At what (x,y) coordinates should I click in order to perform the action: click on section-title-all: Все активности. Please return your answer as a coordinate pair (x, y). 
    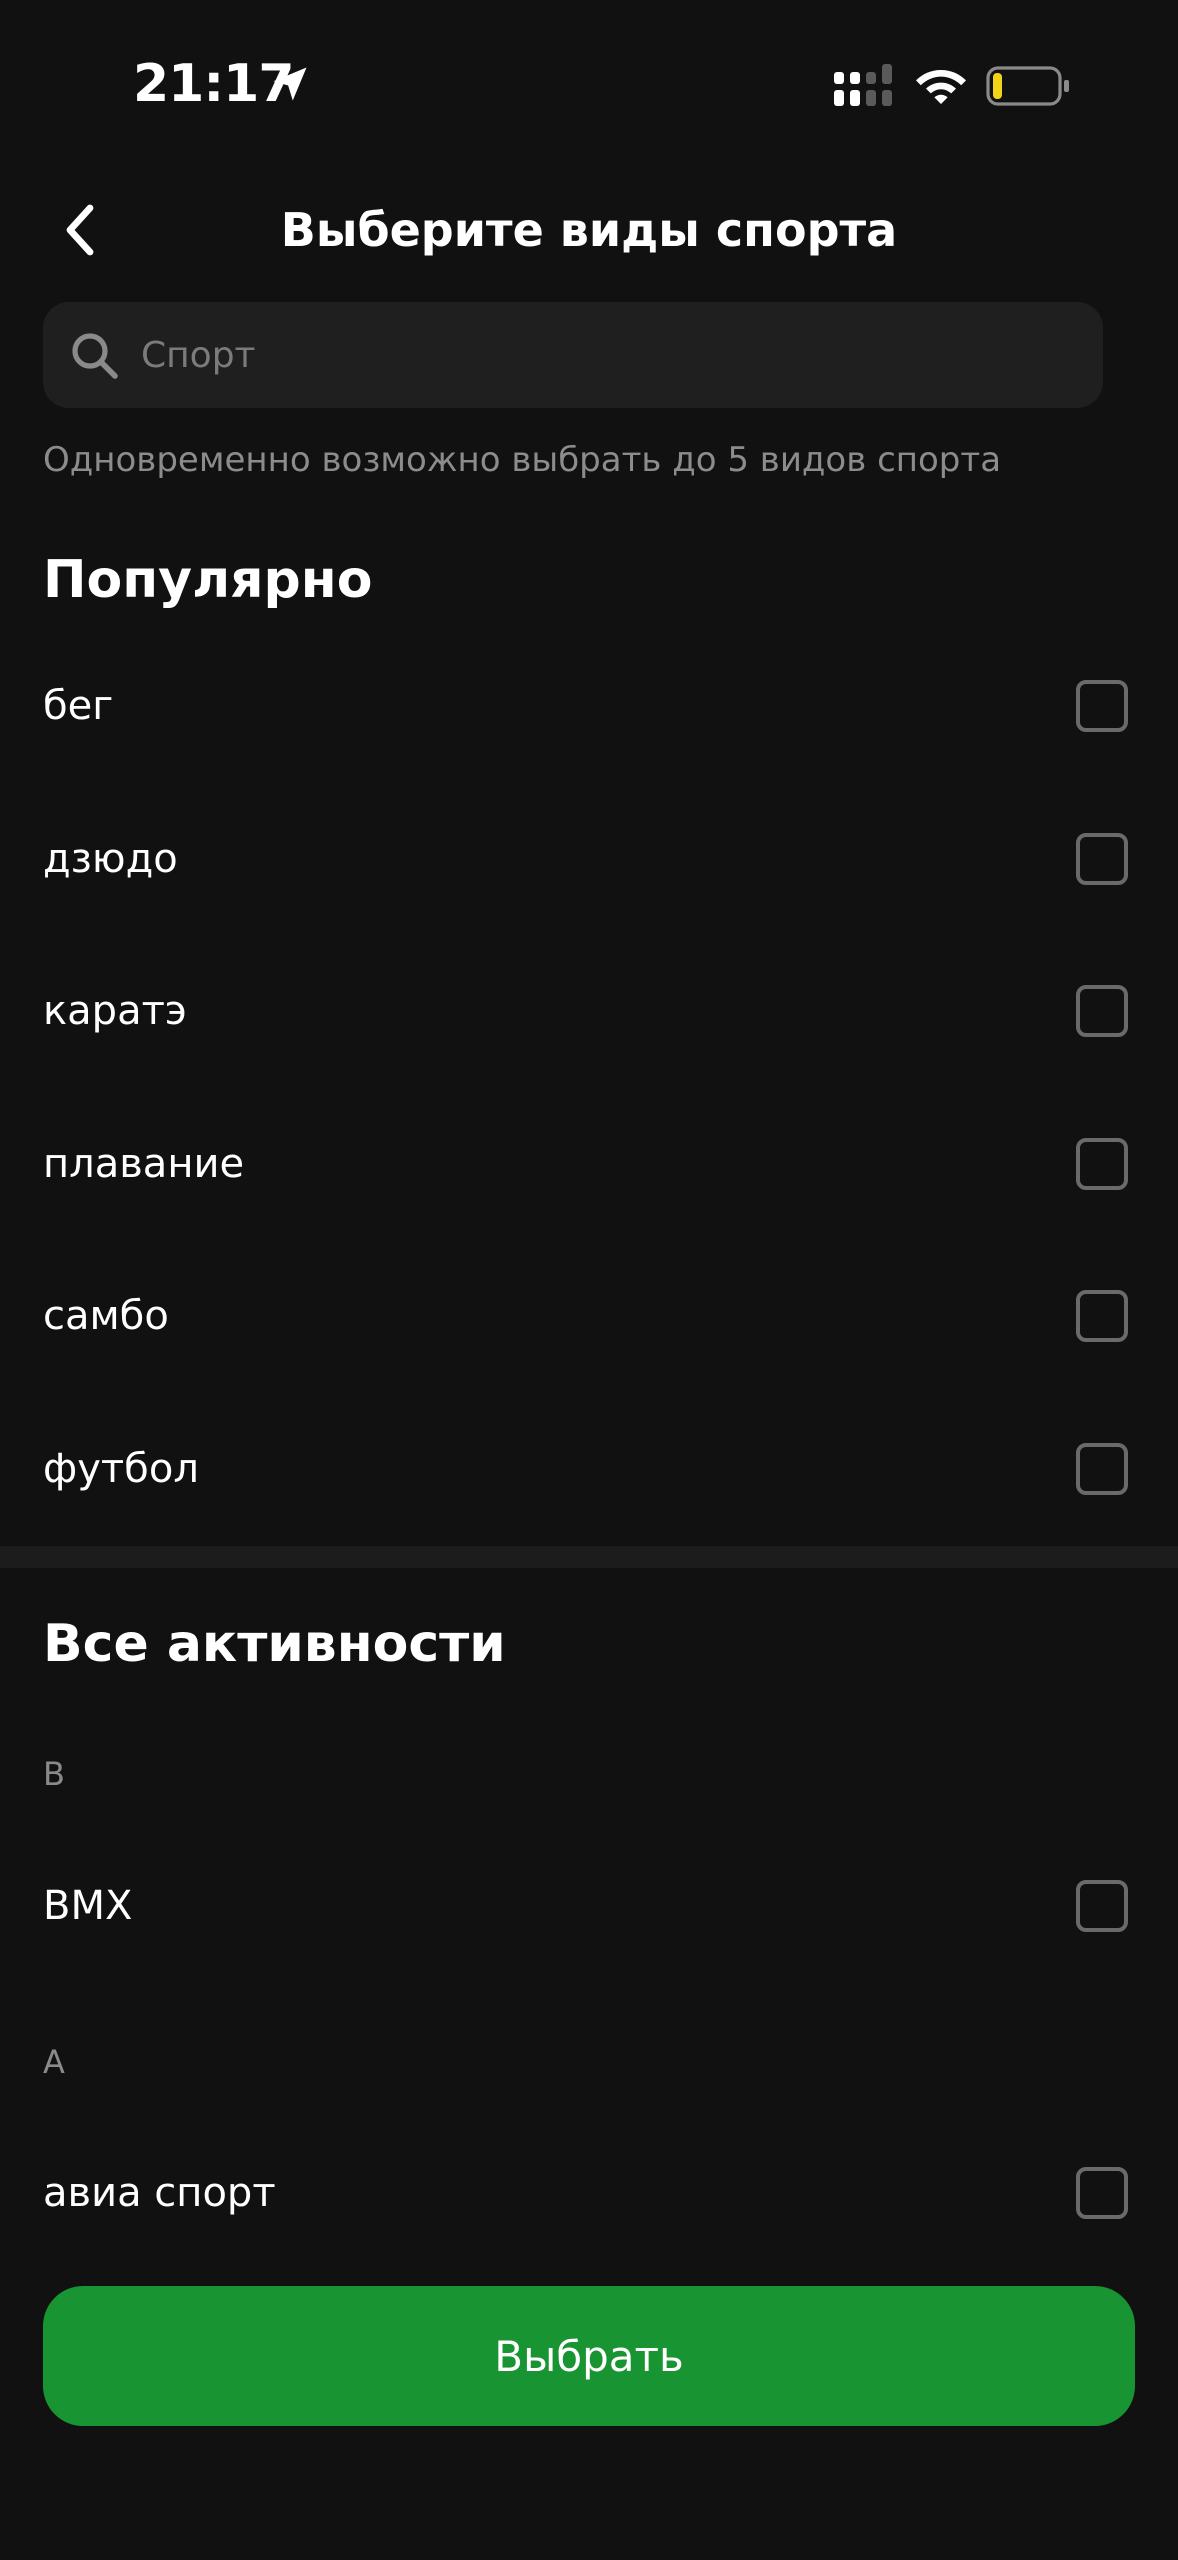
    Looking at the image, I should click on (274, 1644).